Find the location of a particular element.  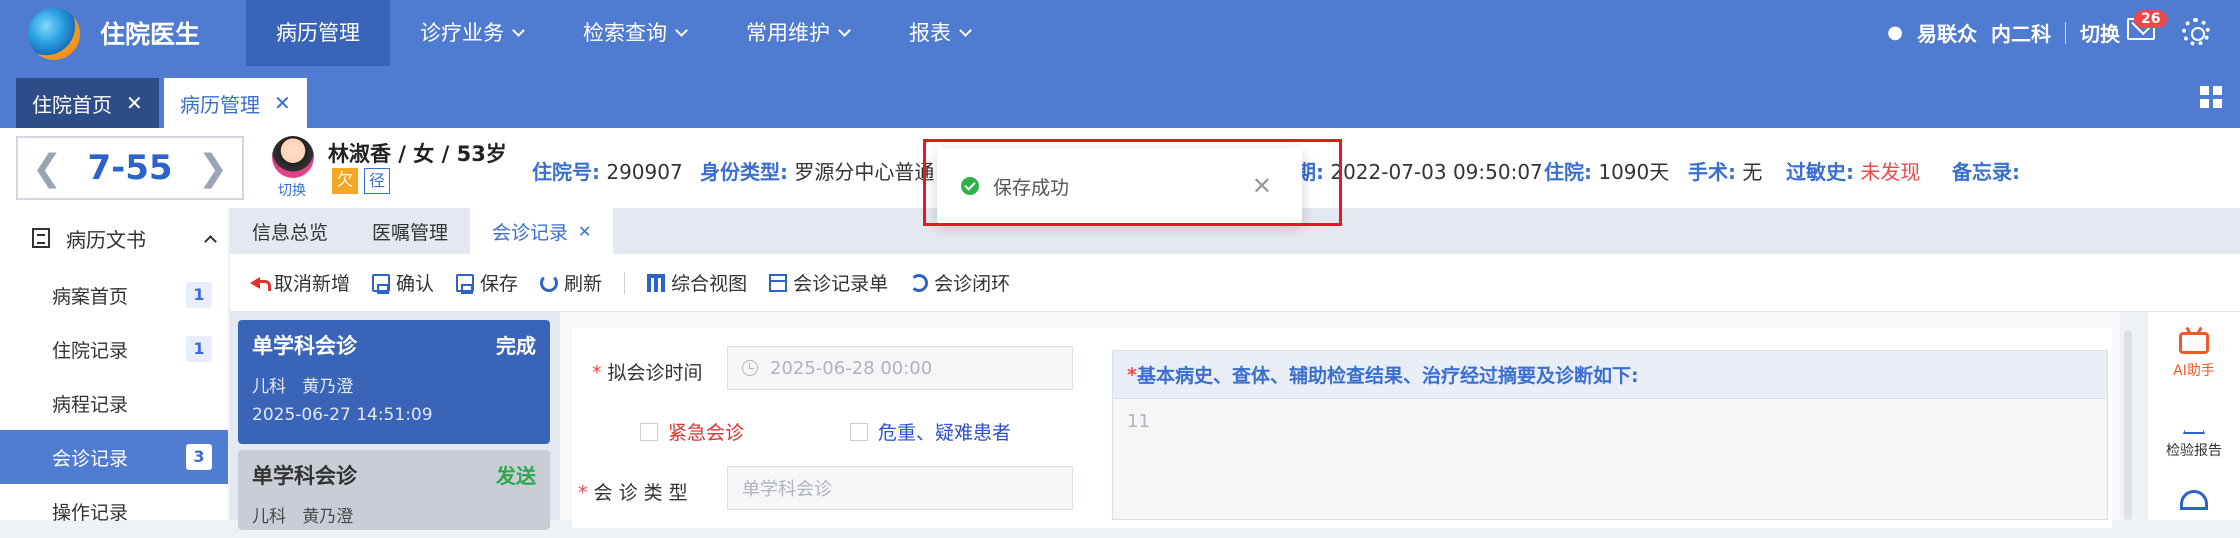

sidebar-header: 病历文书 is located at coordinates (114, 238).